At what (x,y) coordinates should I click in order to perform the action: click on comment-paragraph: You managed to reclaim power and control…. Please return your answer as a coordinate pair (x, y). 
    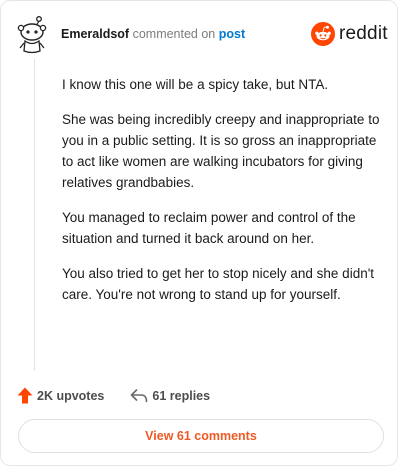
    Looking at the image, I should click on (209, 228).